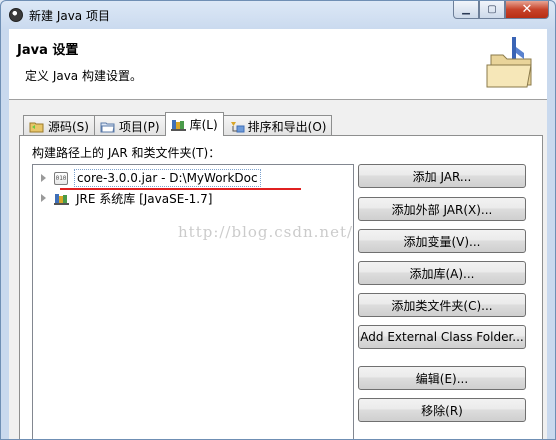 Image resolution: width=556 pixels, height=440 pixels. Describe the element at coordinates (37, 126) in the screenshot. I see `source-folder-icon` at that location.